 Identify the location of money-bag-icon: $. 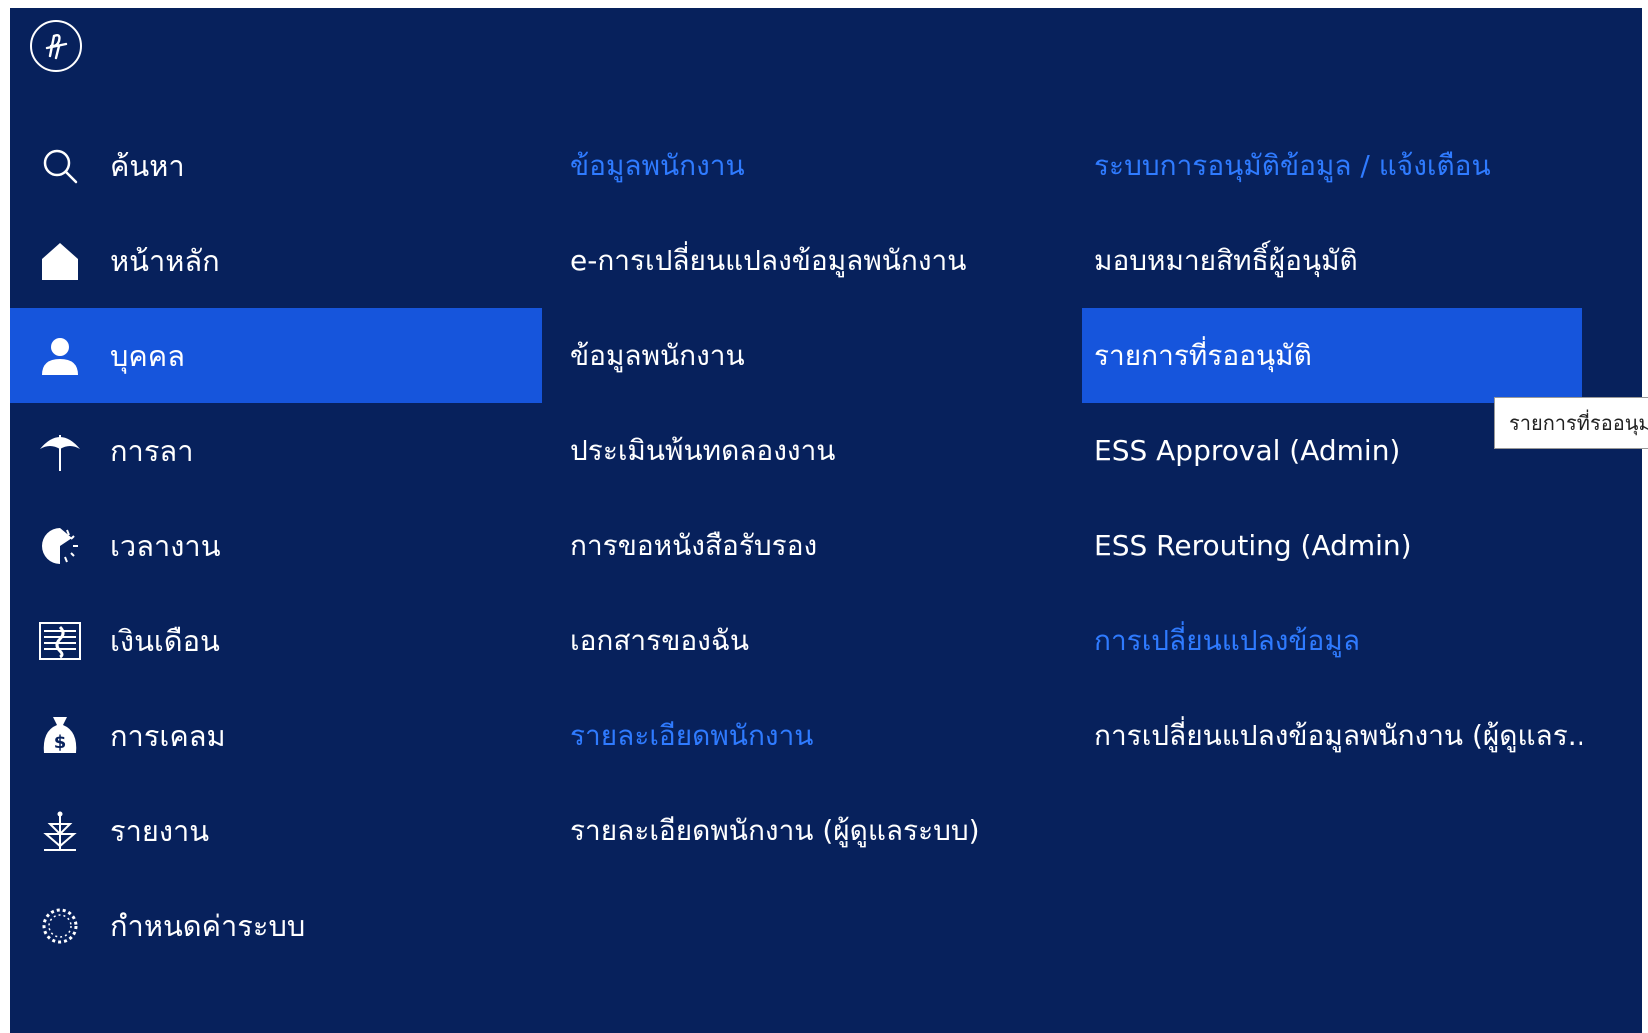
(60, 736).